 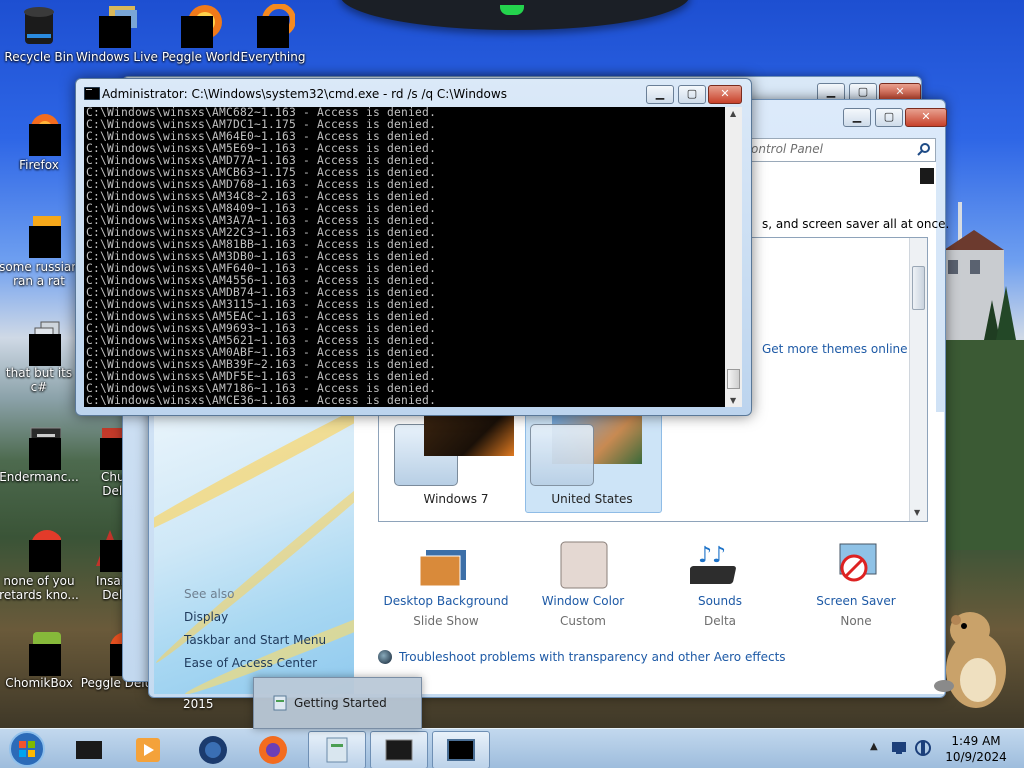 I want to click on hamster-gadget, so click(x=974, y=655).